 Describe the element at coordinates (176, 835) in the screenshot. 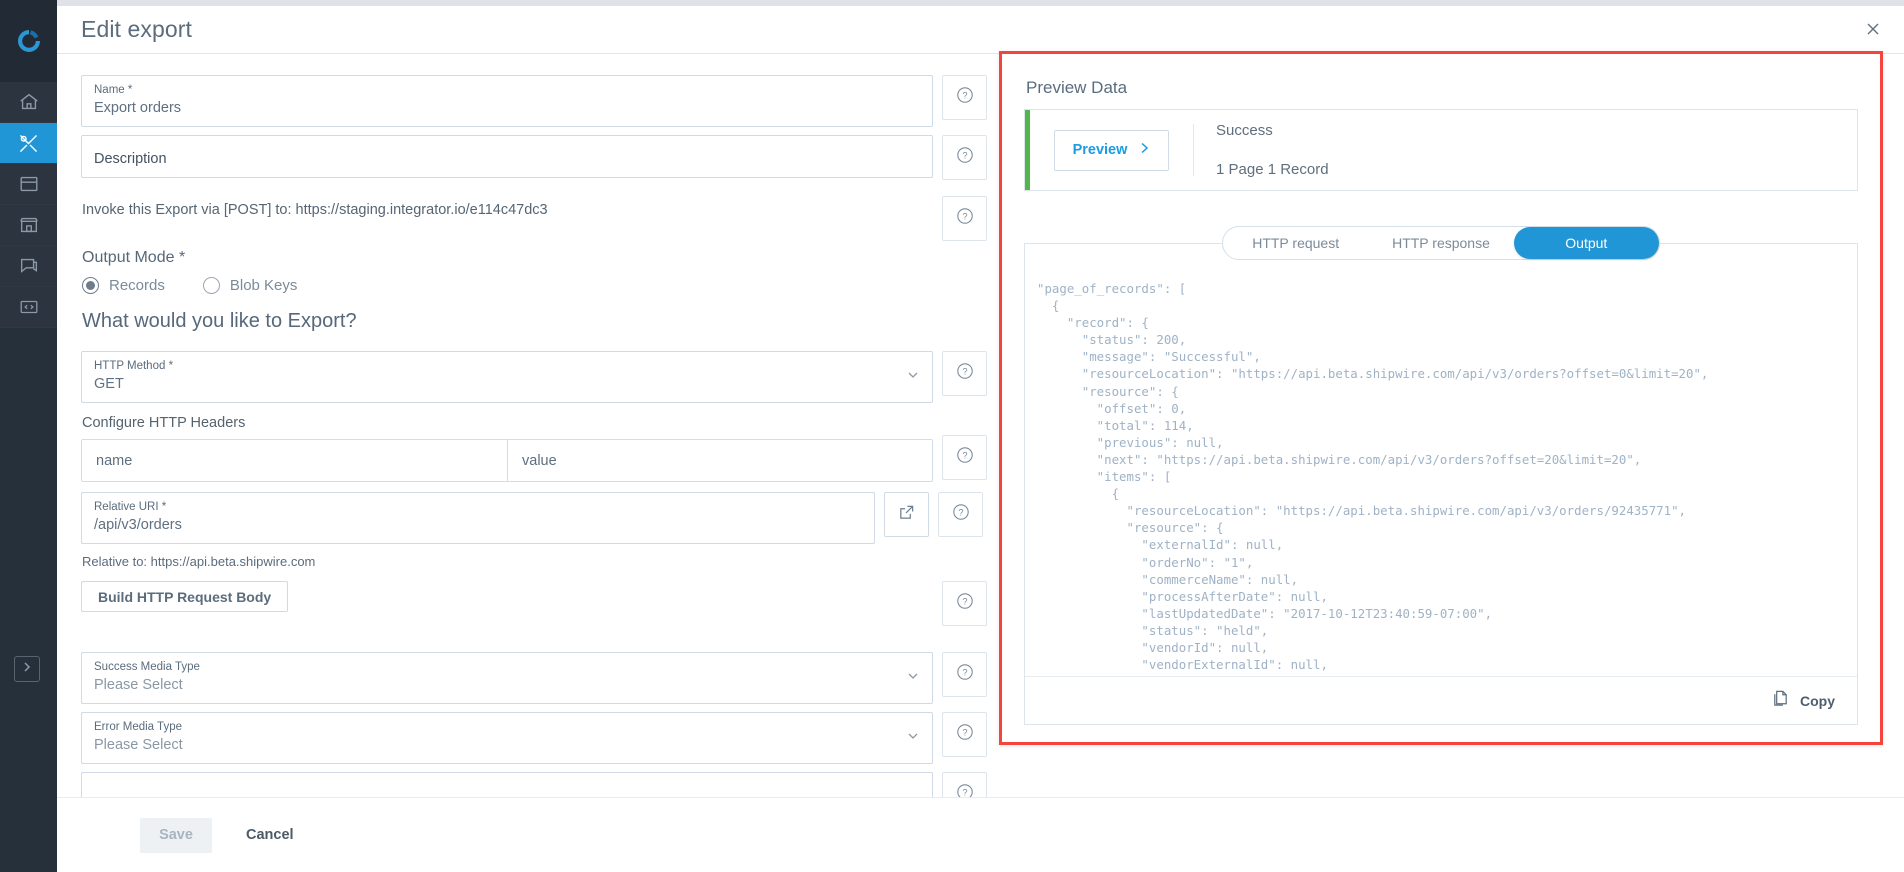

I see `save-button: Save` at that location.